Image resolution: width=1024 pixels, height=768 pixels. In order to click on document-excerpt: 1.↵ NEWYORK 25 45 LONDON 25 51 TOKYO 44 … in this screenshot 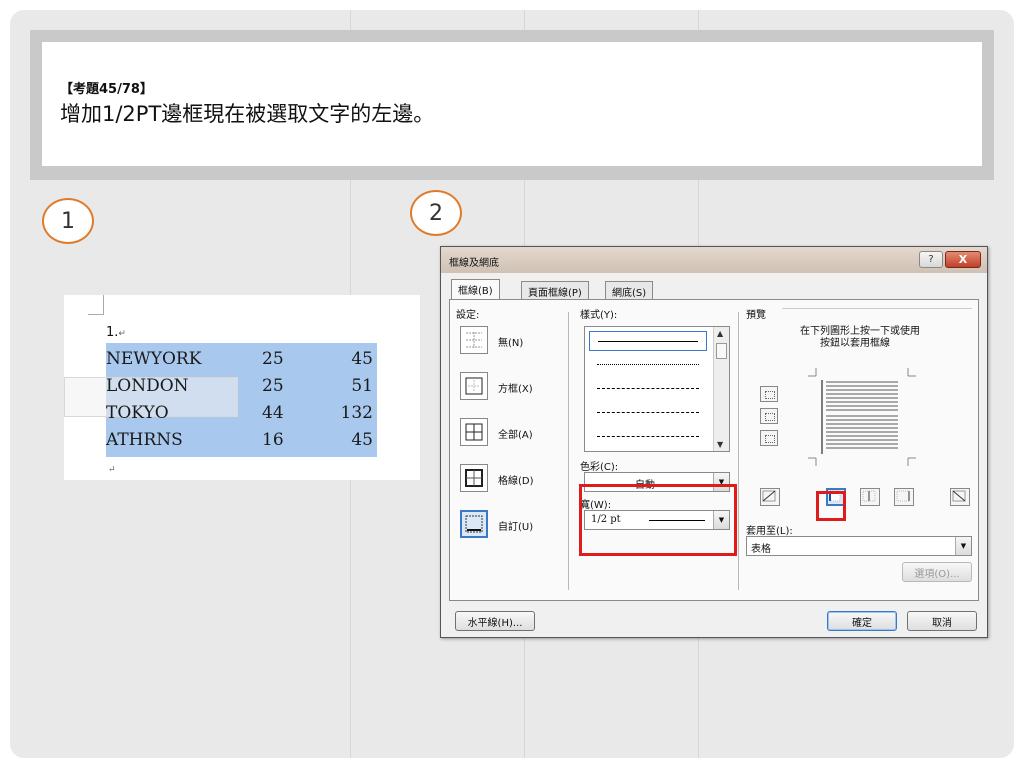, I will do `click(242, 387)`.